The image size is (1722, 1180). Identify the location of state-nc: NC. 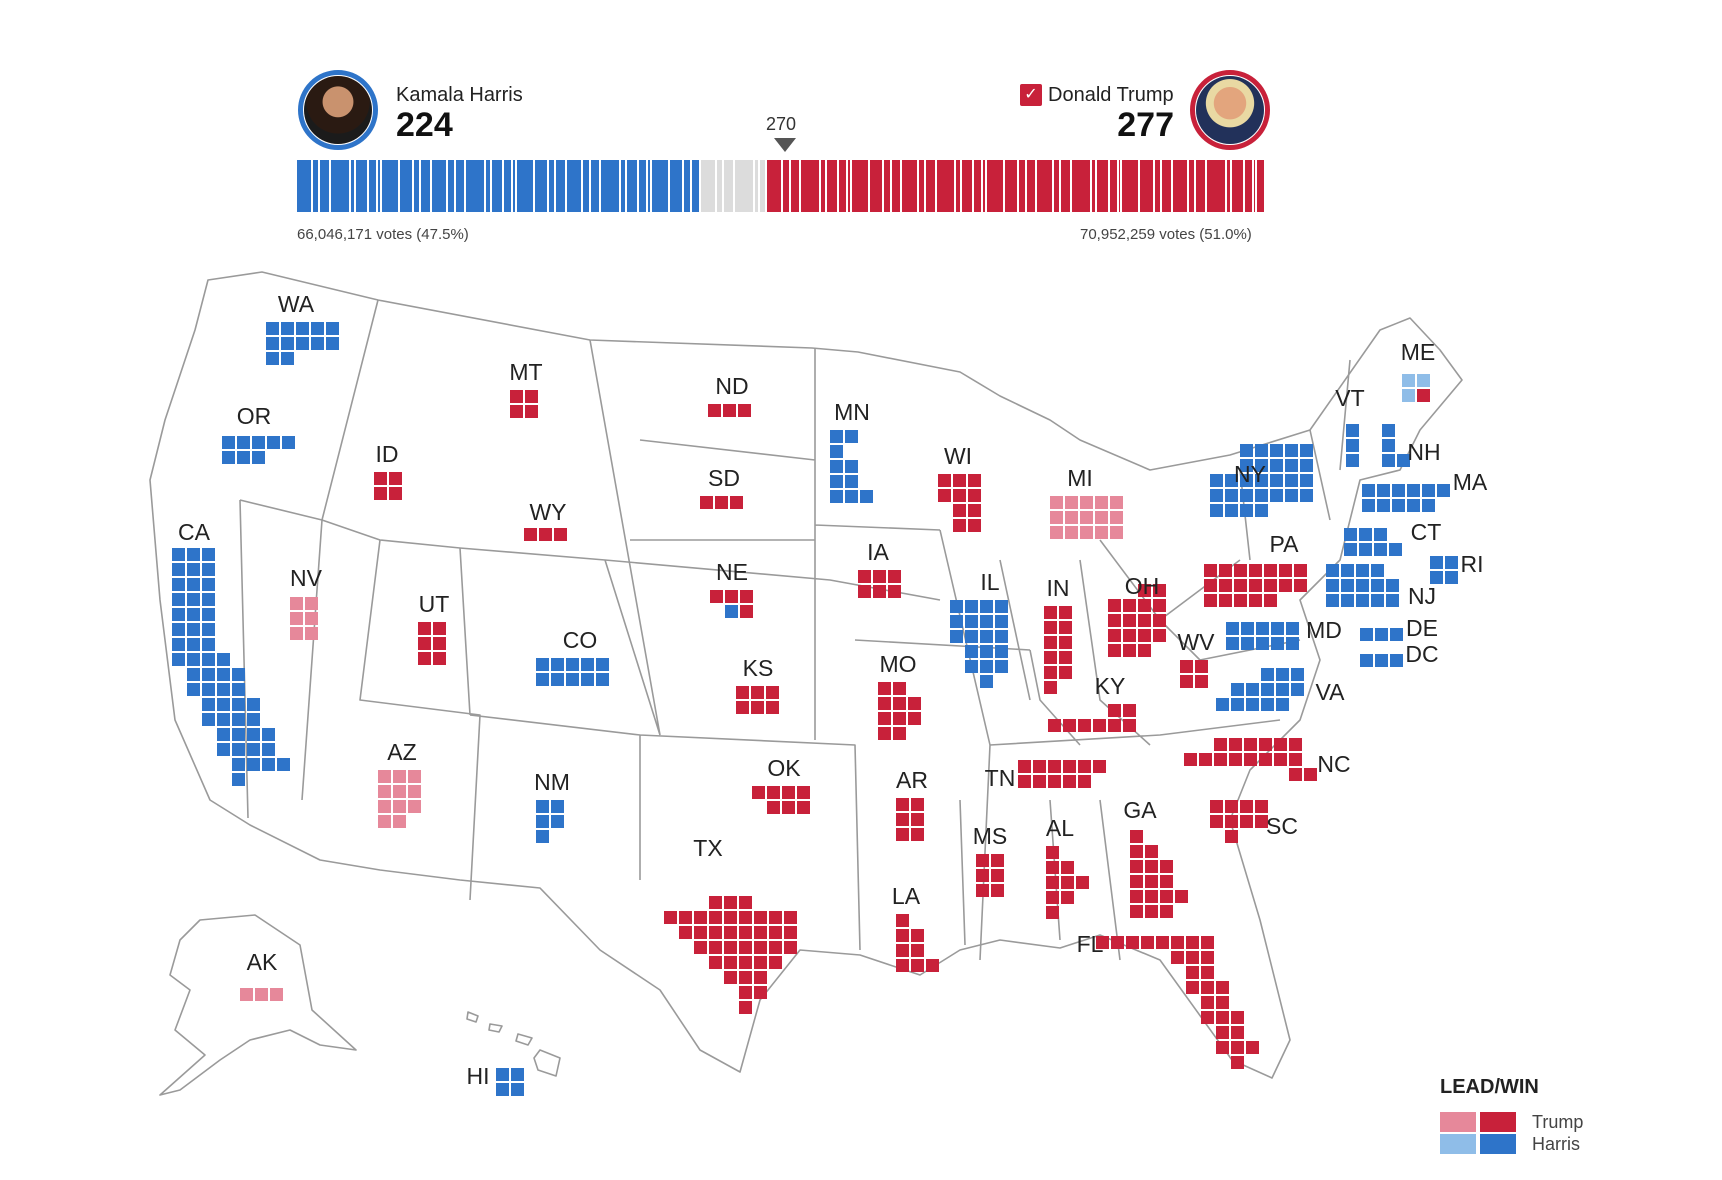
(1267, 759).